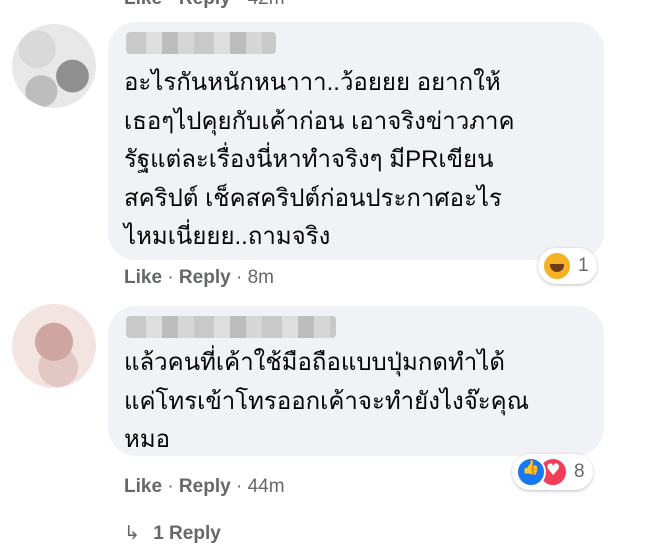  I want to click on reaction-summary: 1, so click(567, 266).